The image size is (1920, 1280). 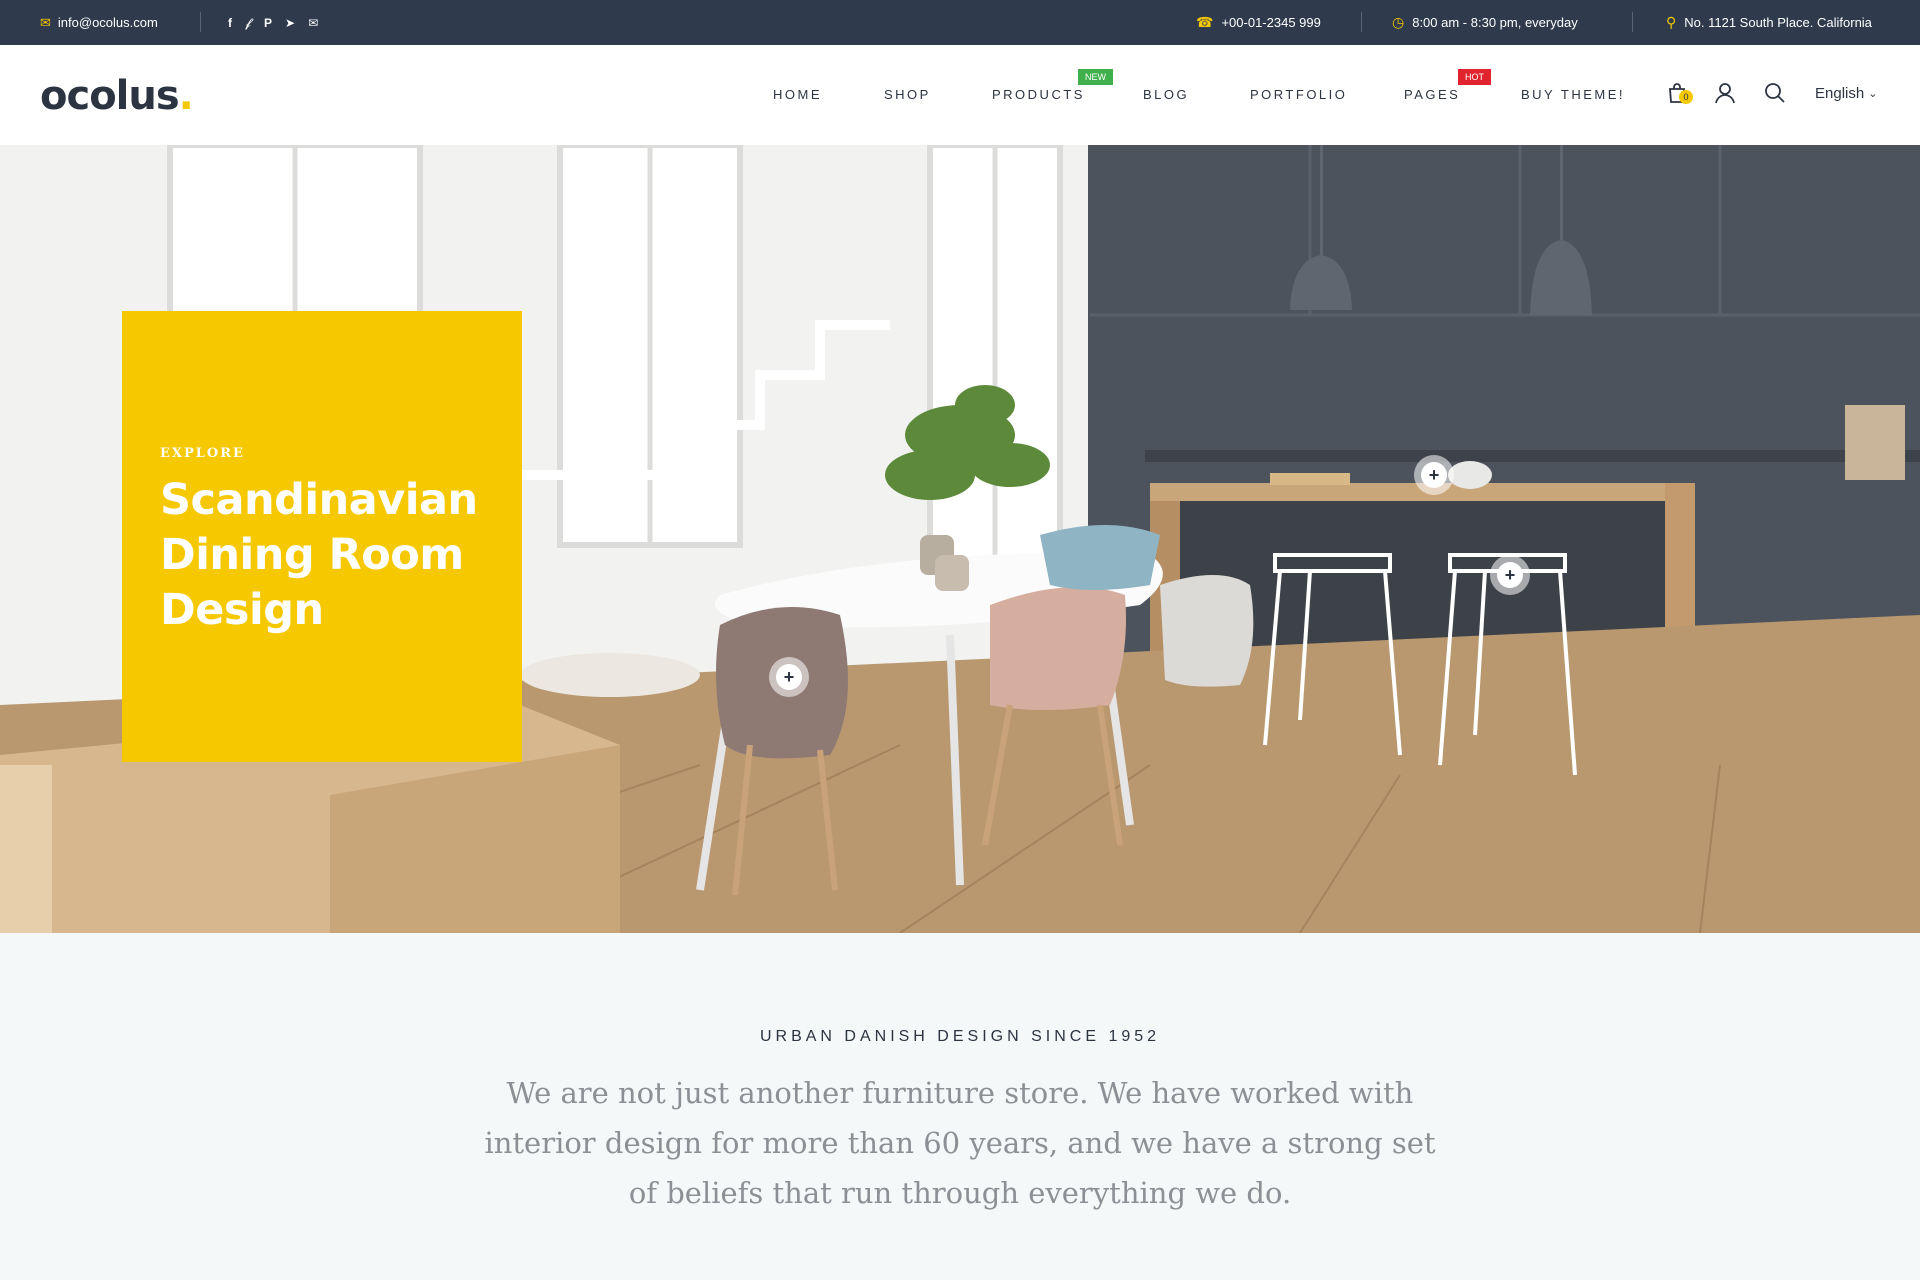 I want to click on nav-products: PRODUCTS, so click(x=1038, y=94).